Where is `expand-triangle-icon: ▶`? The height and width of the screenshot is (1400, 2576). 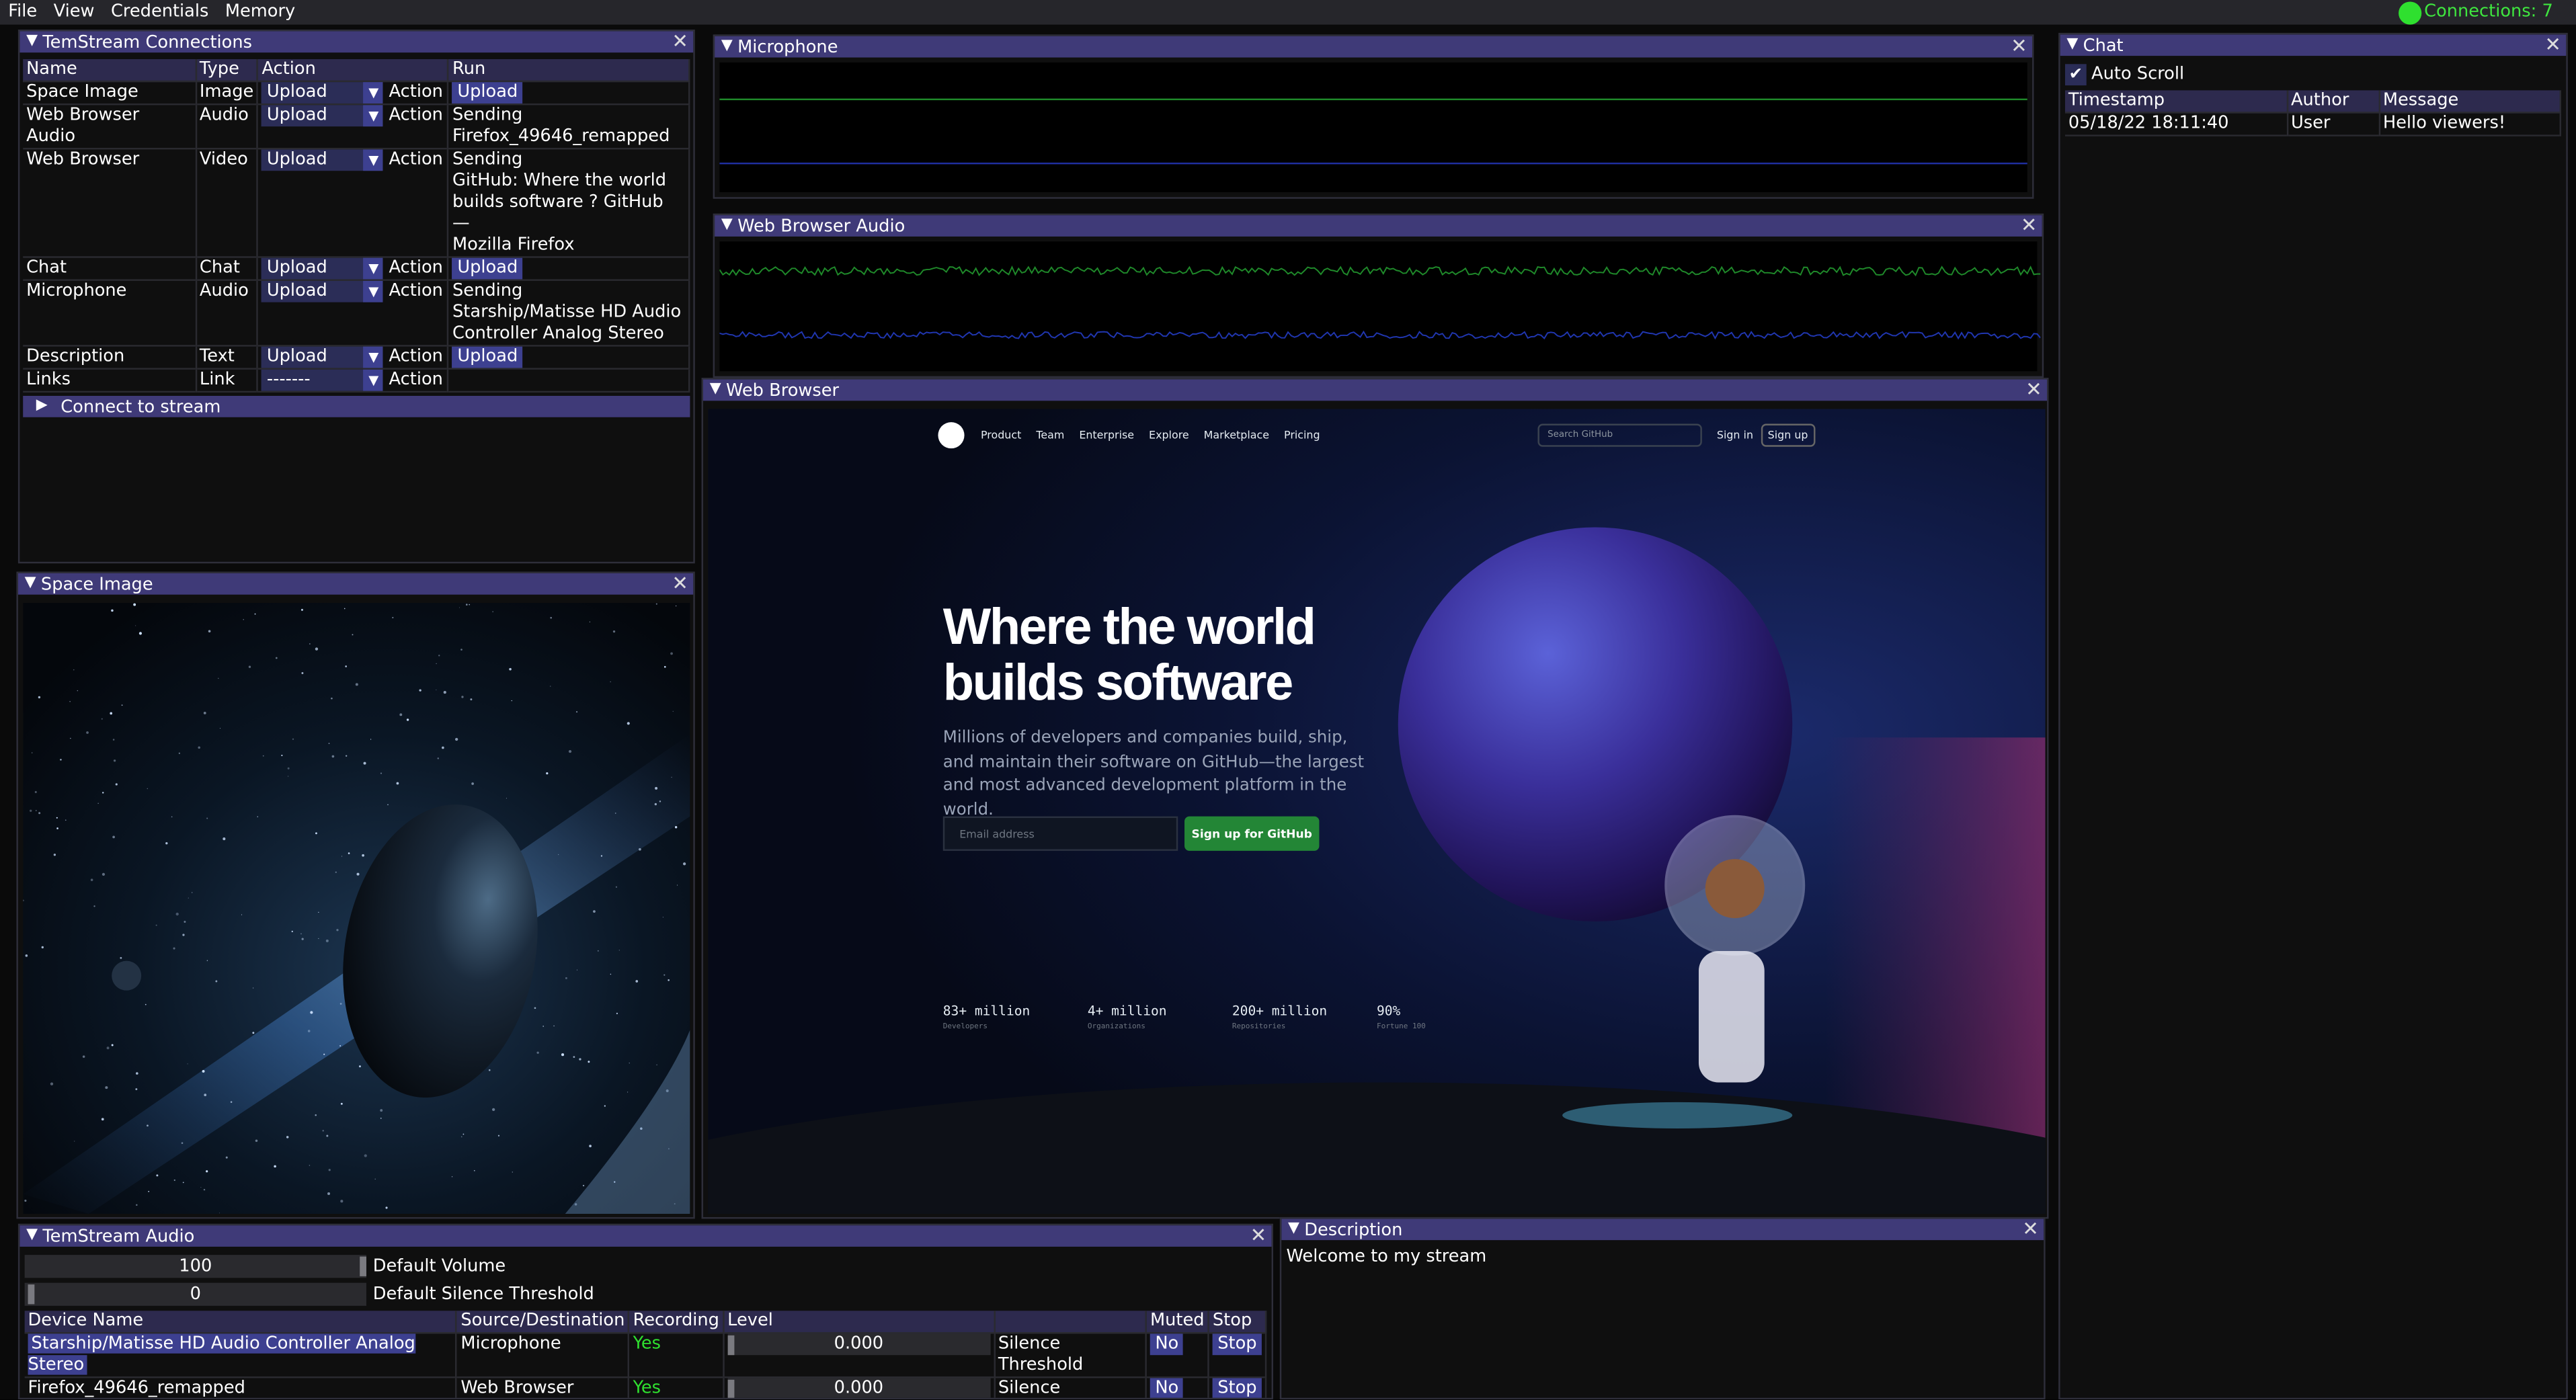
expand-triangle-icon: ▶ is located at coordinates (42, 406).